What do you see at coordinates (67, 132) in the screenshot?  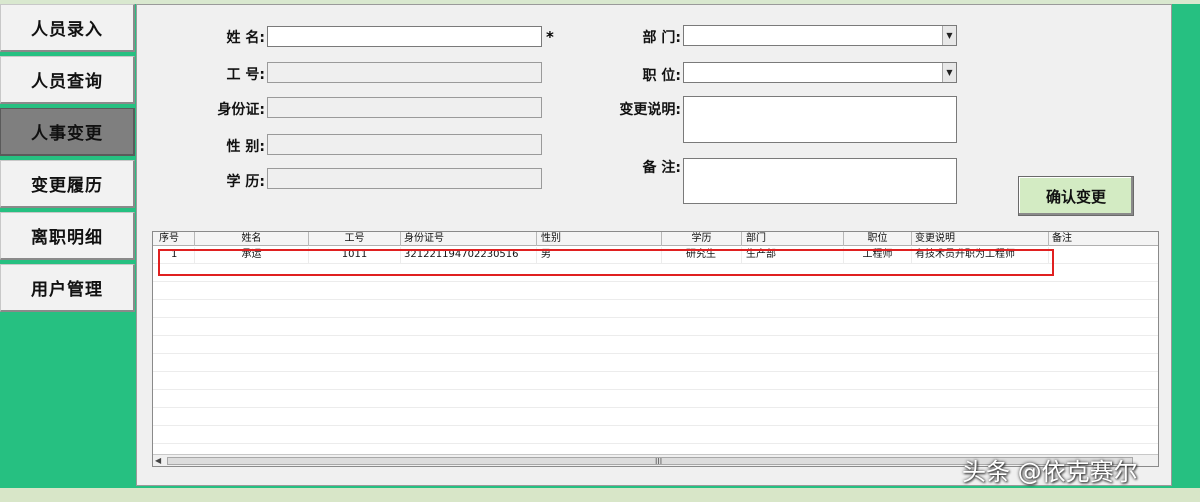 I see `nav-personnel-change: 人事变更` at bounding box center [67, 132].